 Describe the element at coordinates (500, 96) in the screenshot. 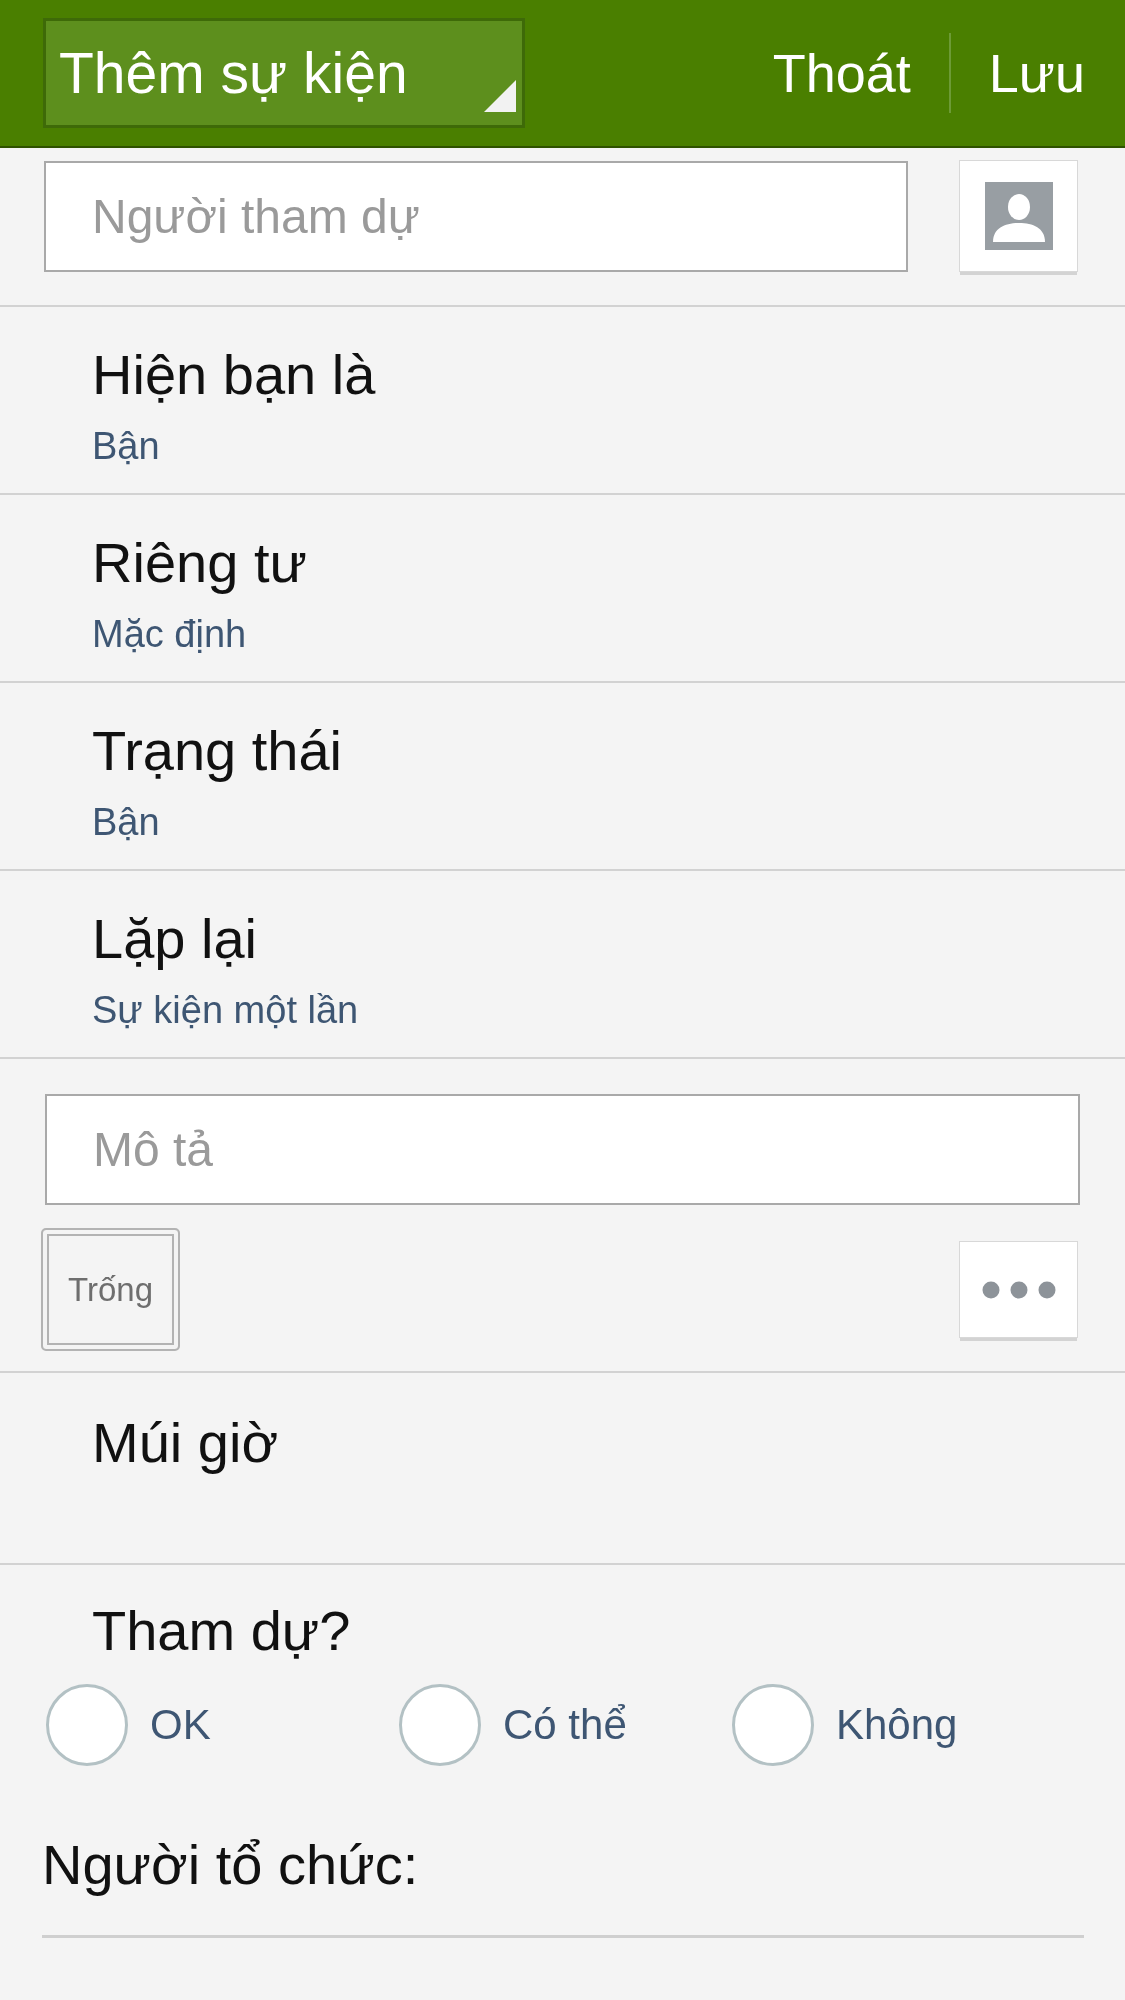

I see `caret-icon` at that location.